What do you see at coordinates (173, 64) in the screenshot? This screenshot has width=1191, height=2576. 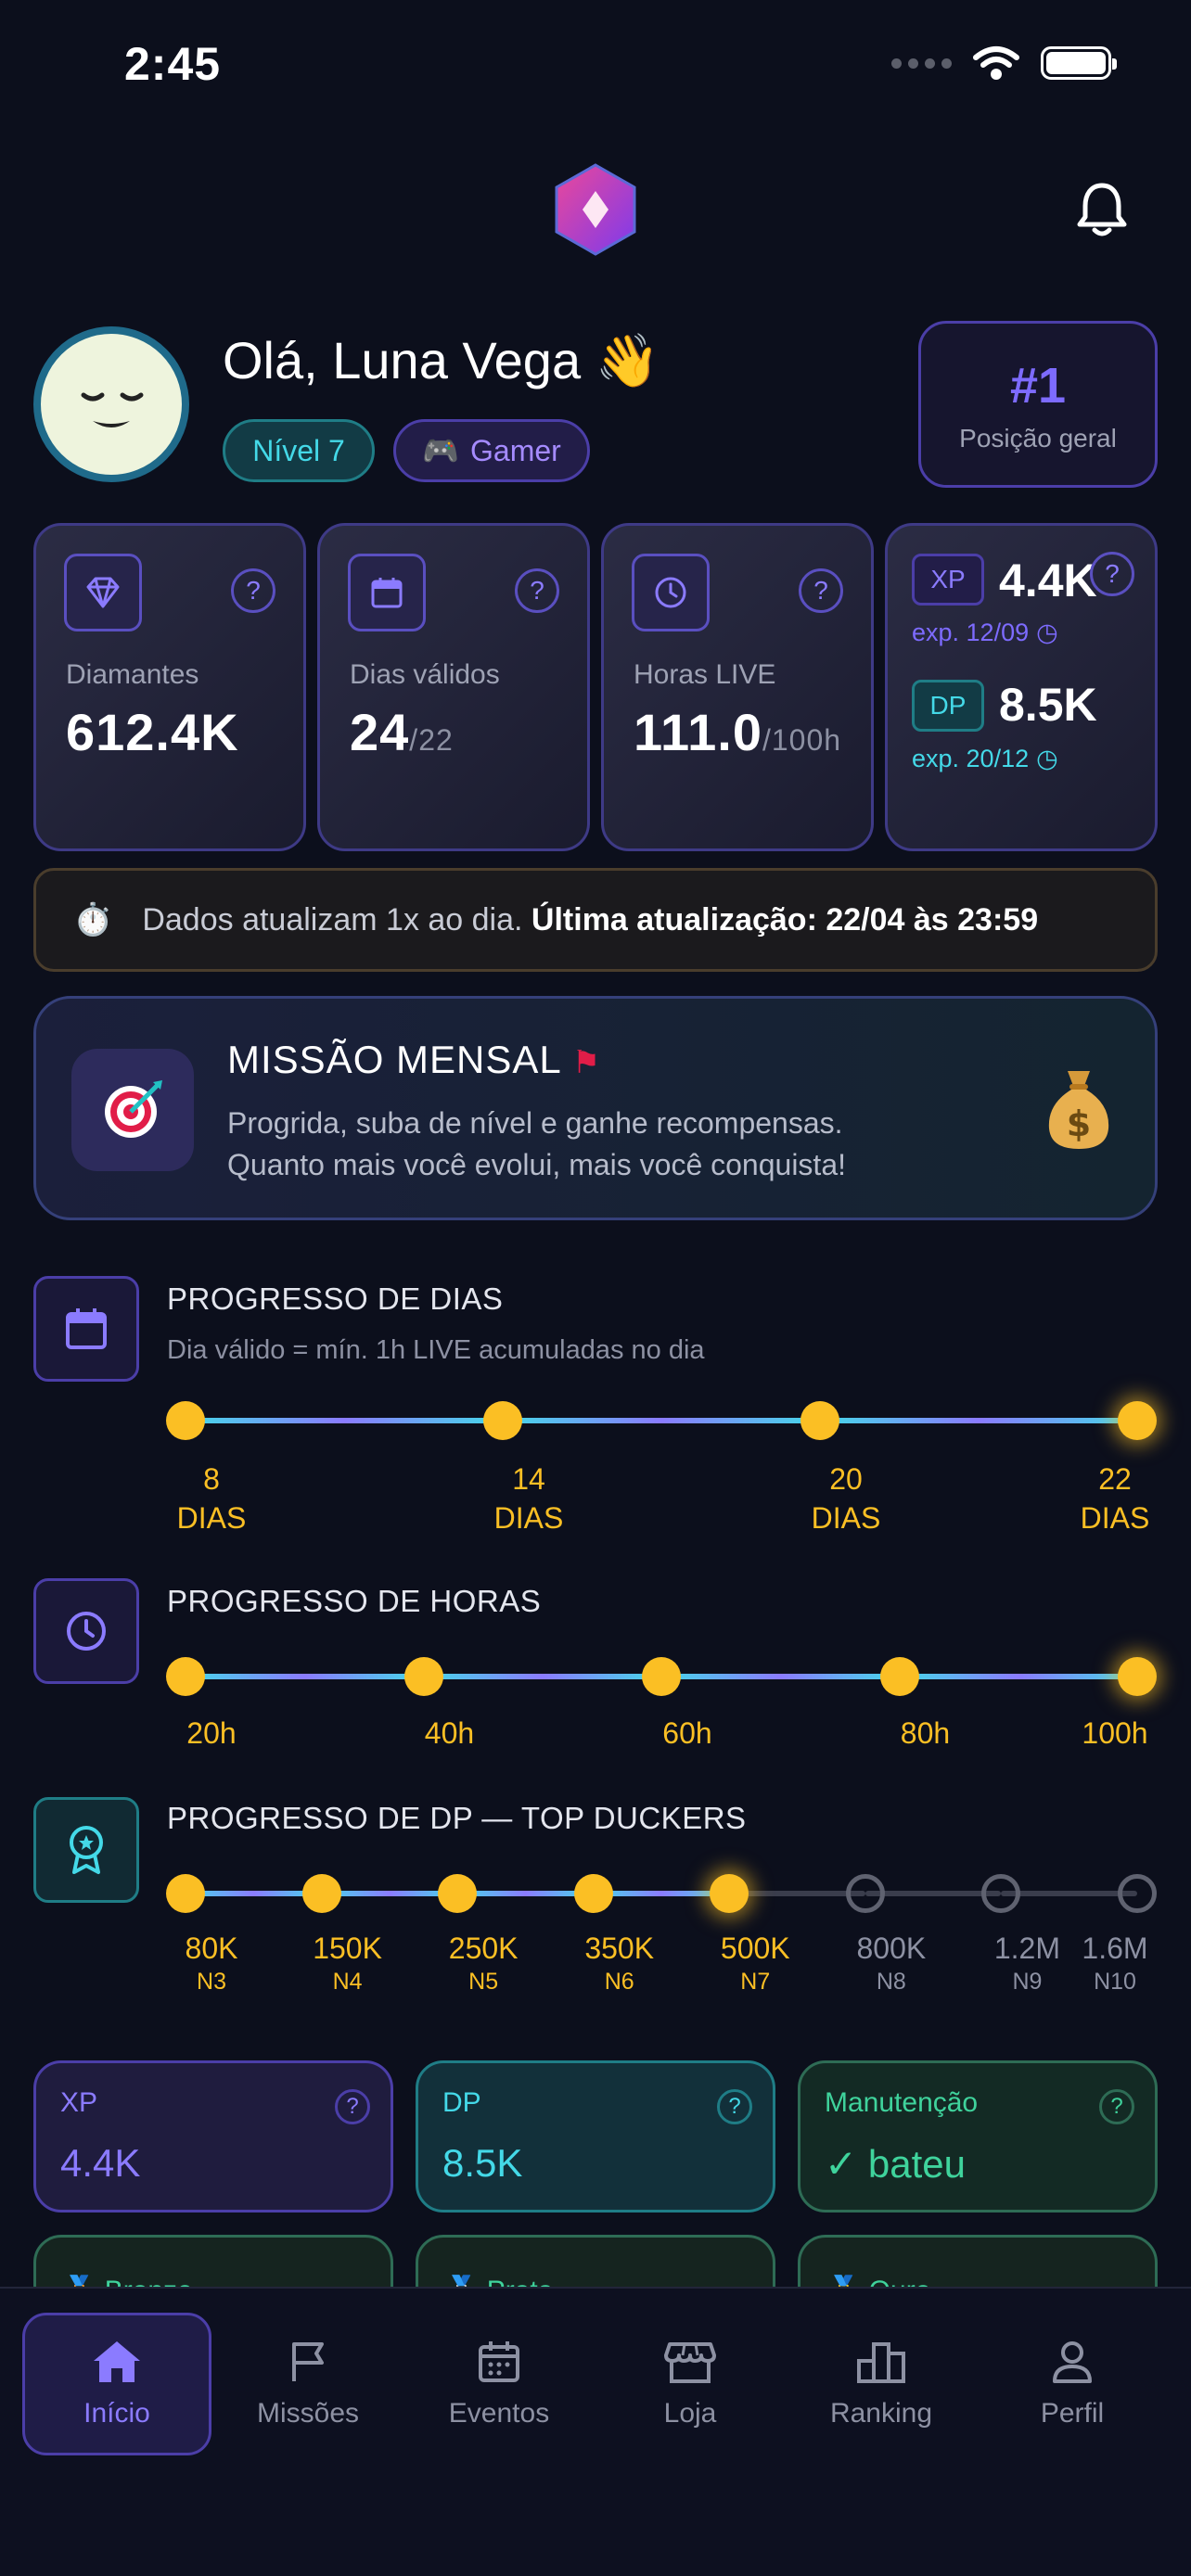 I see `status-time: 2:45` at bounding box center [173, 64].